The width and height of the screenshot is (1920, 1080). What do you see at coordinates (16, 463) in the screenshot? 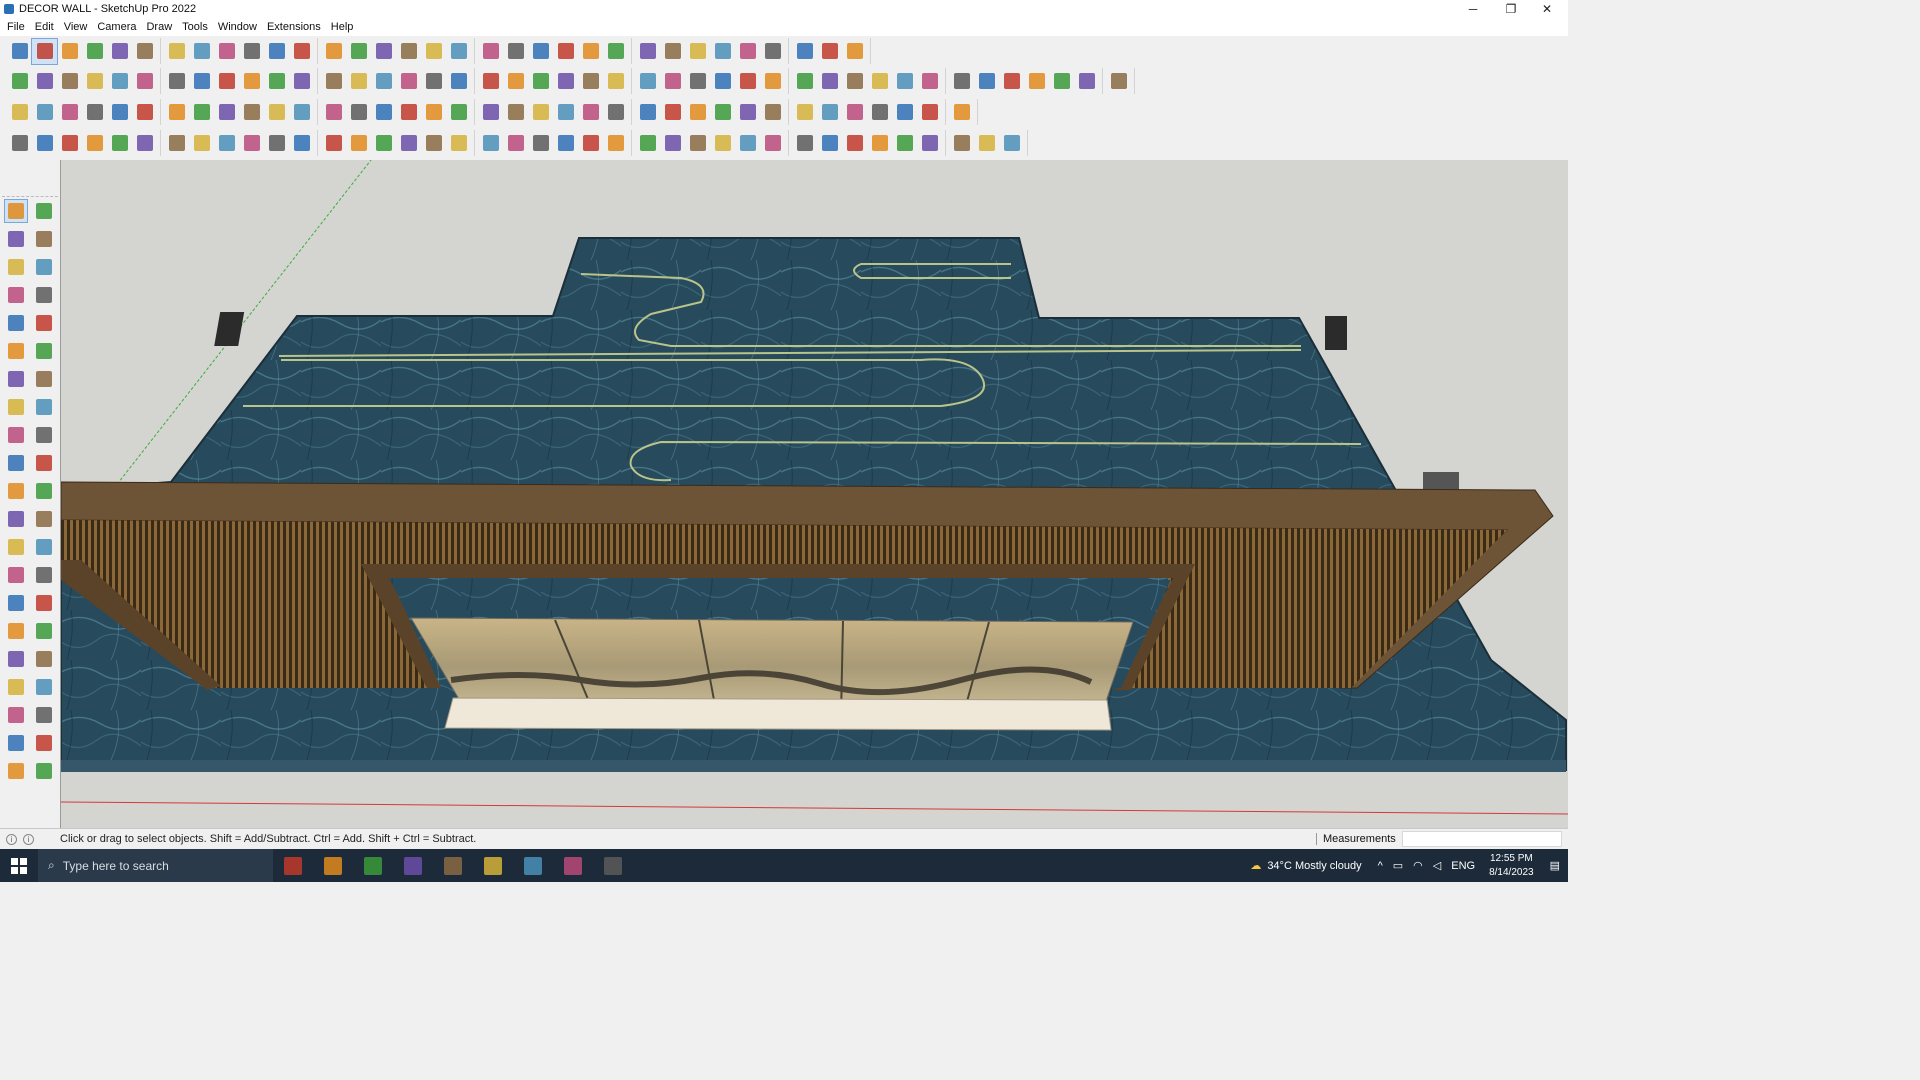
I see `rotate-icon` at bounding box center [16, 463].